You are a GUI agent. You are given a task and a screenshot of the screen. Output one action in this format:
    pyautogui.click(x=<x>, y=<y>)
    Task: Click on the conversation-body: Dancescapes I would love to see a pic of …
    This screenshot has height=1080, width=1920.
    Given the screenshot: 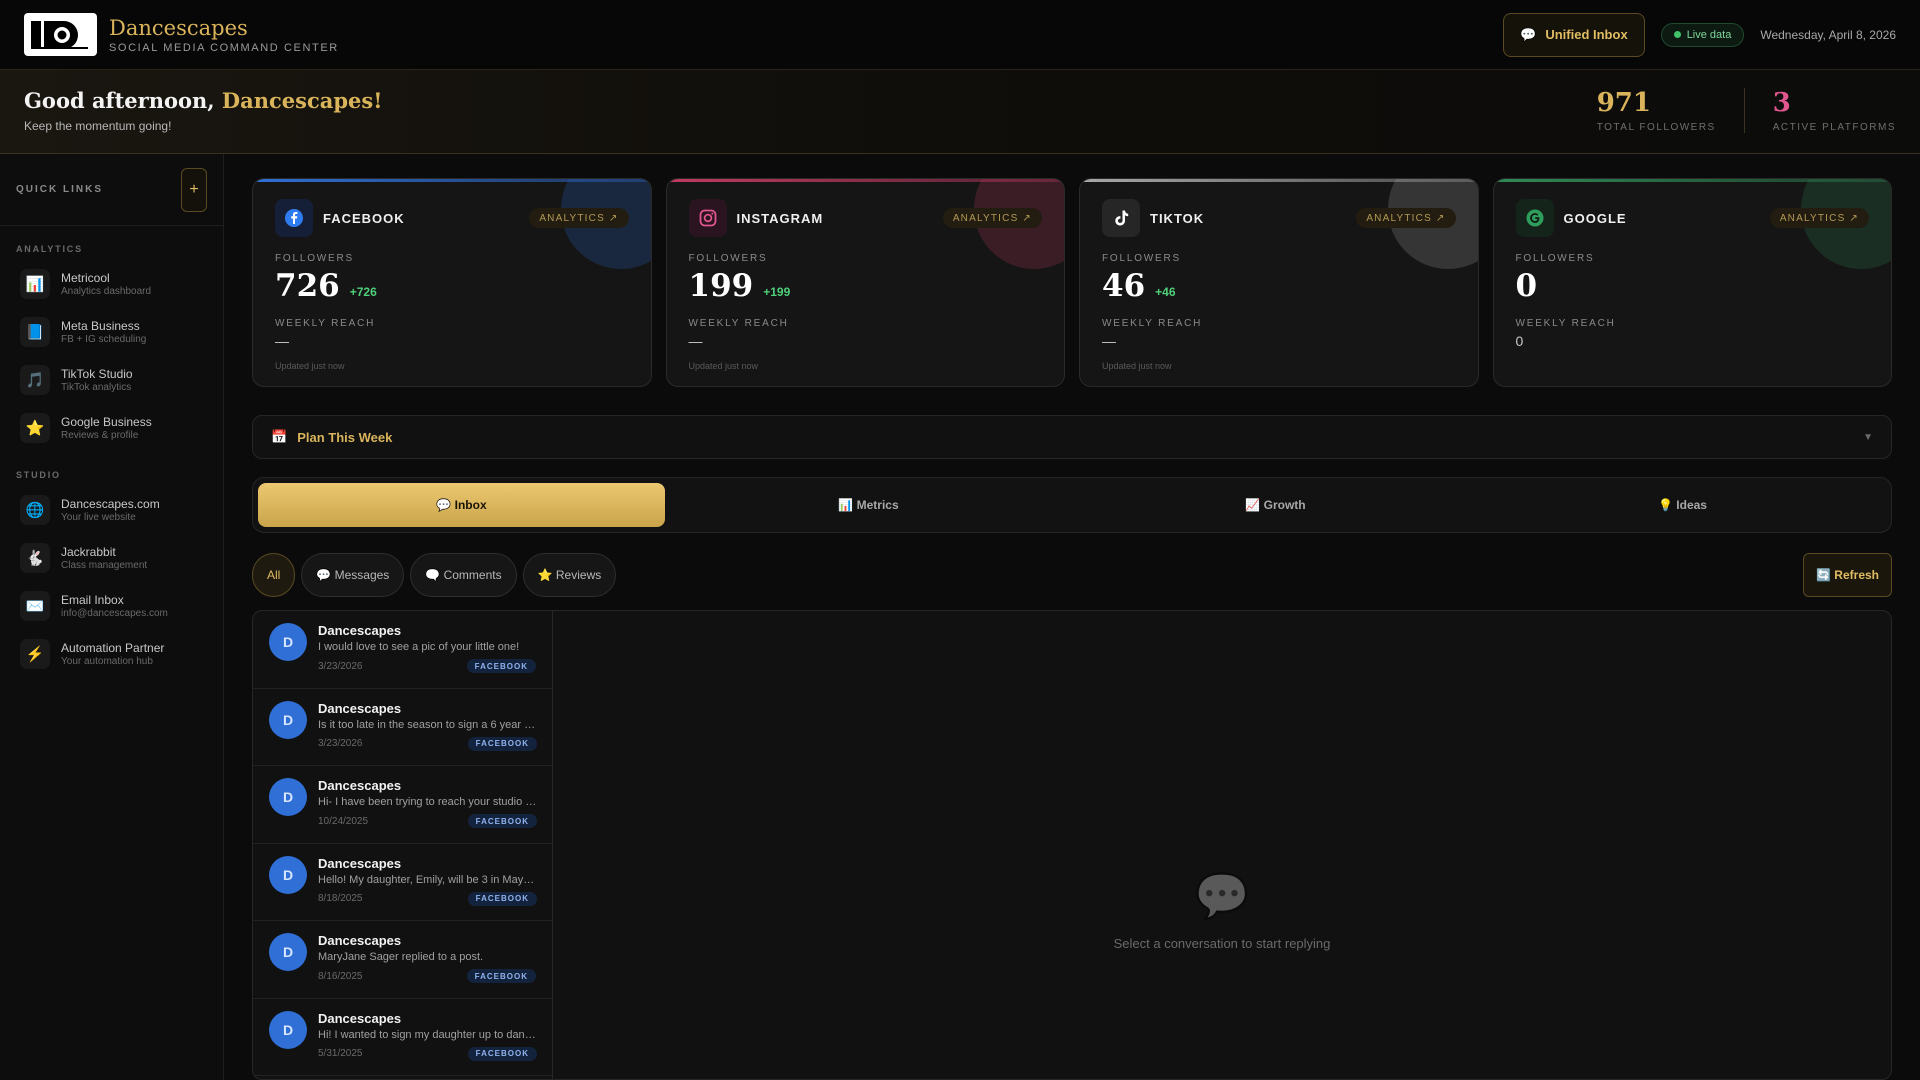 What is the action you would take?
    pyautogui.click(x=427, y=649)
    